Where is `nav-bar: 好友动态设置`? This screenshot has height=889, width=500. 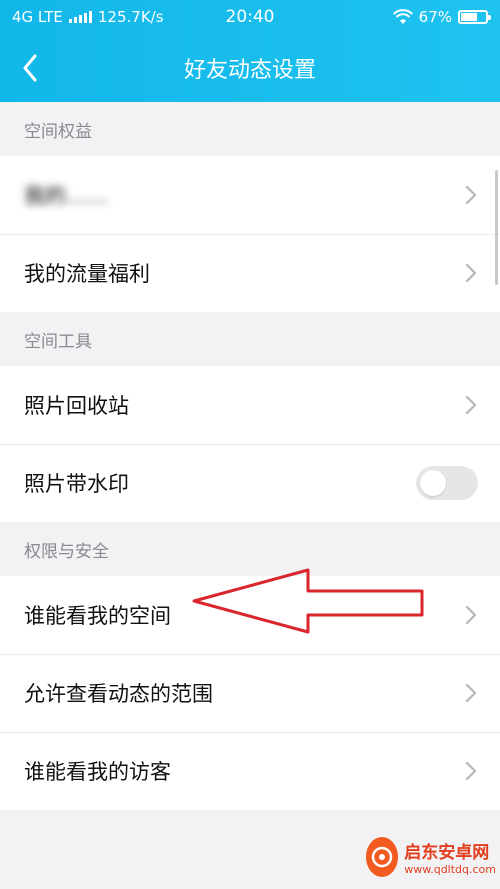
nav-bar: 好友动态设置 is located at coordinates (250, 68).